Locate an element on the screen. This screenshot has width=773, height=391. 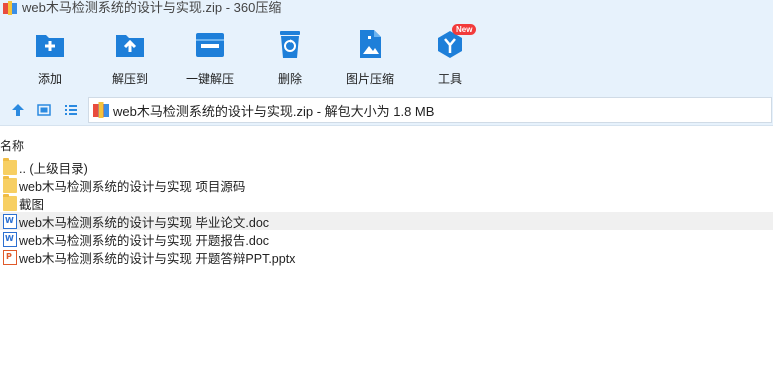
image-compress-label: 图片压缩 is located at coordinates (369, 79).